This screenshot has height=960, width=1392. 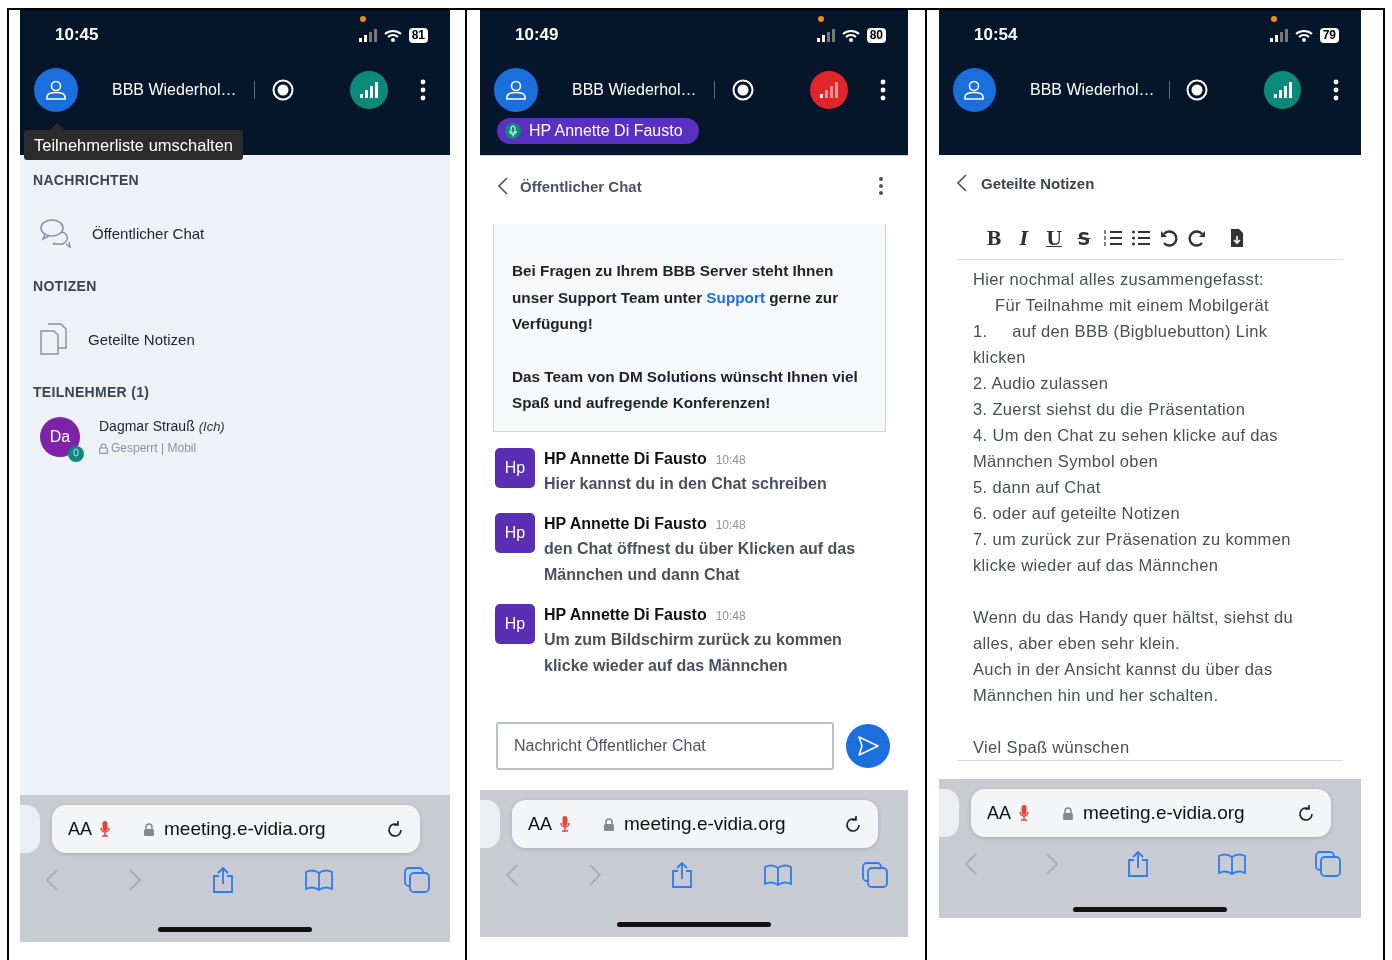 I want to click on message-text: den Chat öffnest du über Klicken auf das Männchen und dann Chat, so click(x=700, y=561).